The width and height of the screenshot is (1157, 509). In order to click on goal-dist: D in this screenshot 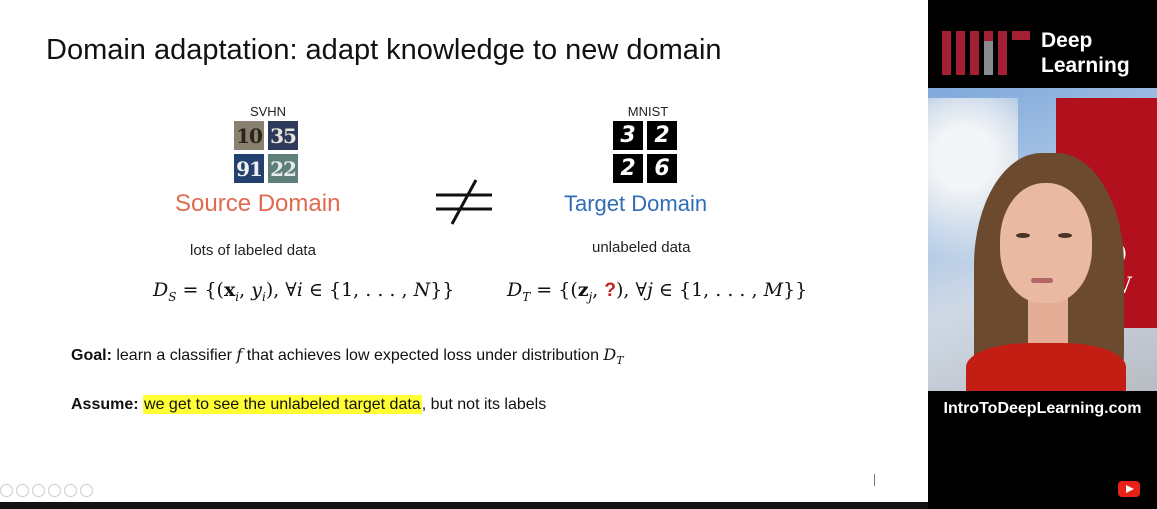, I will do `click(610, 354)`.